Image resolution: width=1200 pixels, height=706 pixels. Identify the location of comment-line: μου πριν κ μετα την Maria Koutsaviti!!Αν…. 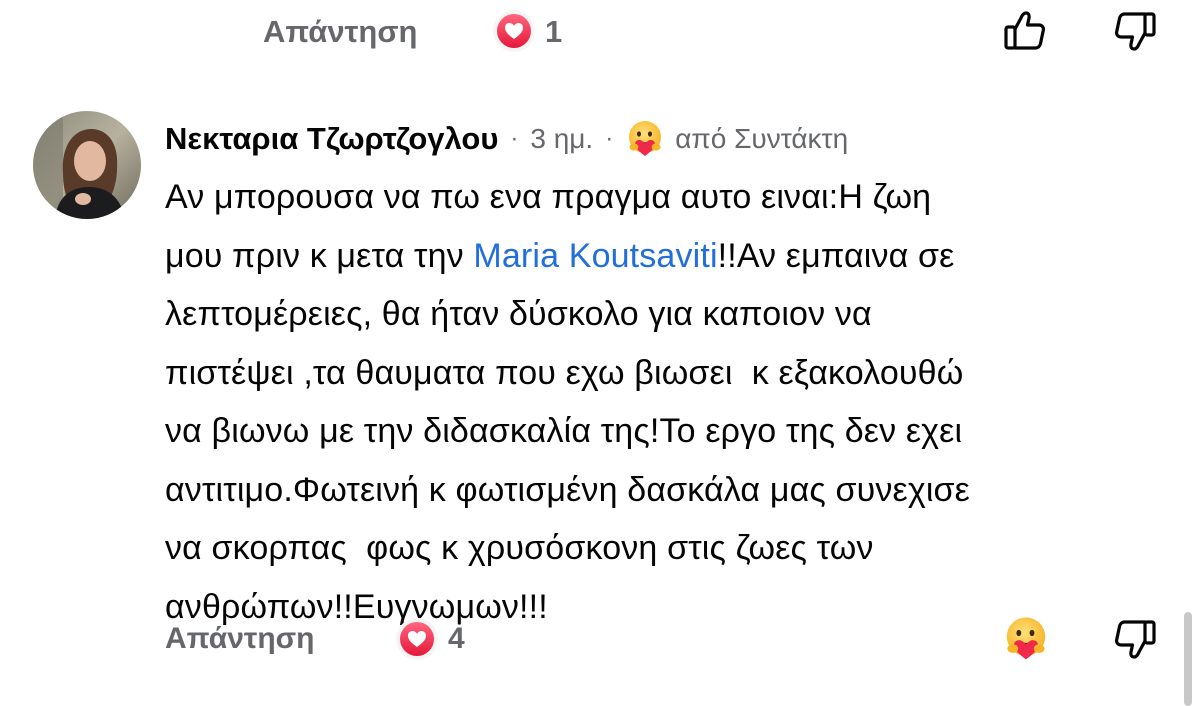
(670, 256).